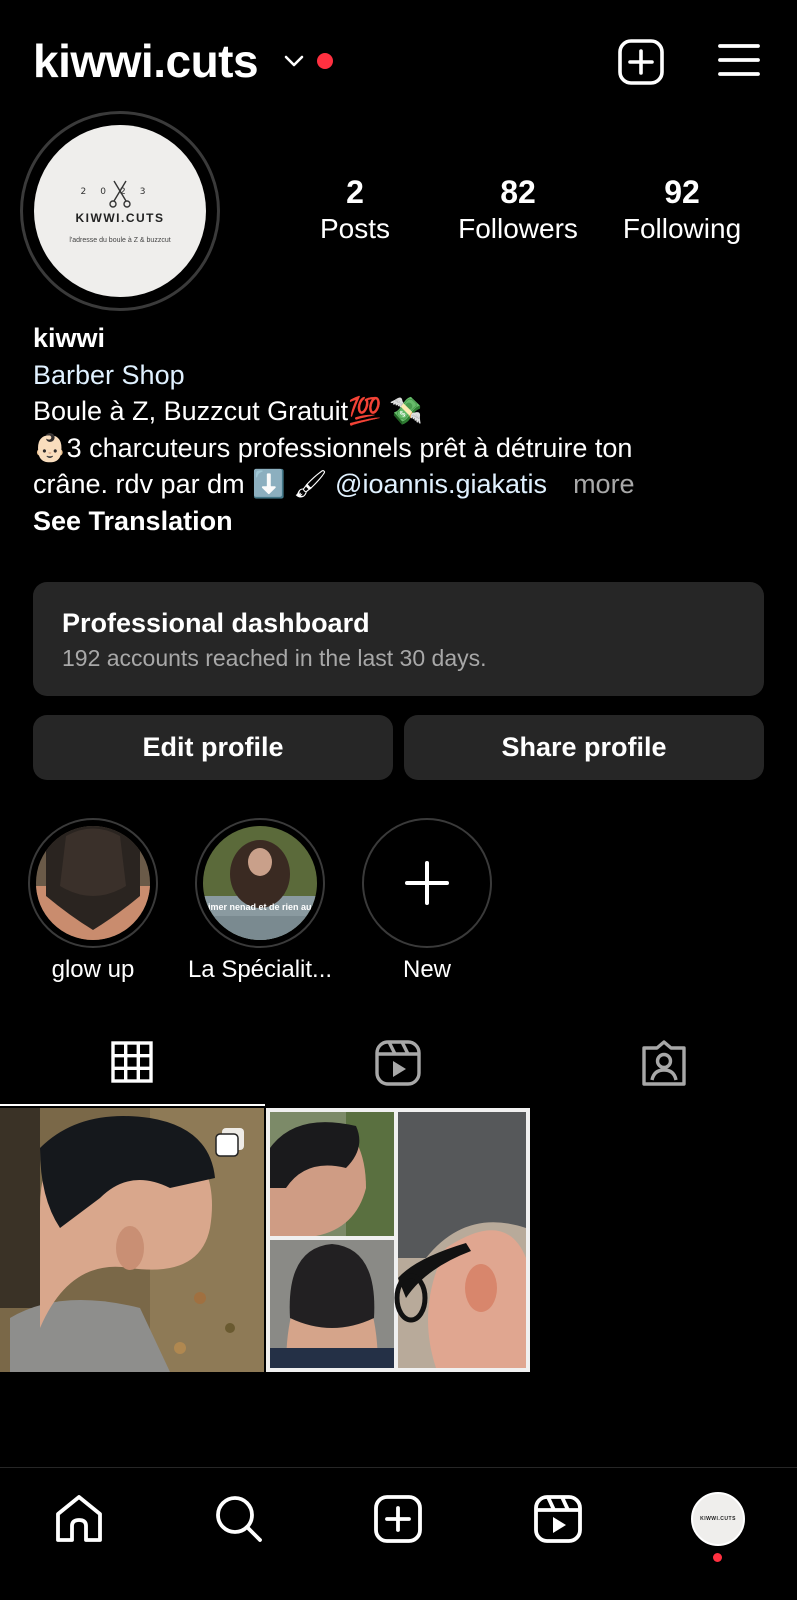 The width and height of the screenshot is (797, 1600). Describe the element at coordinates (109, 374) in the screenshot. I see `category-label: Barber Shop` at that location.